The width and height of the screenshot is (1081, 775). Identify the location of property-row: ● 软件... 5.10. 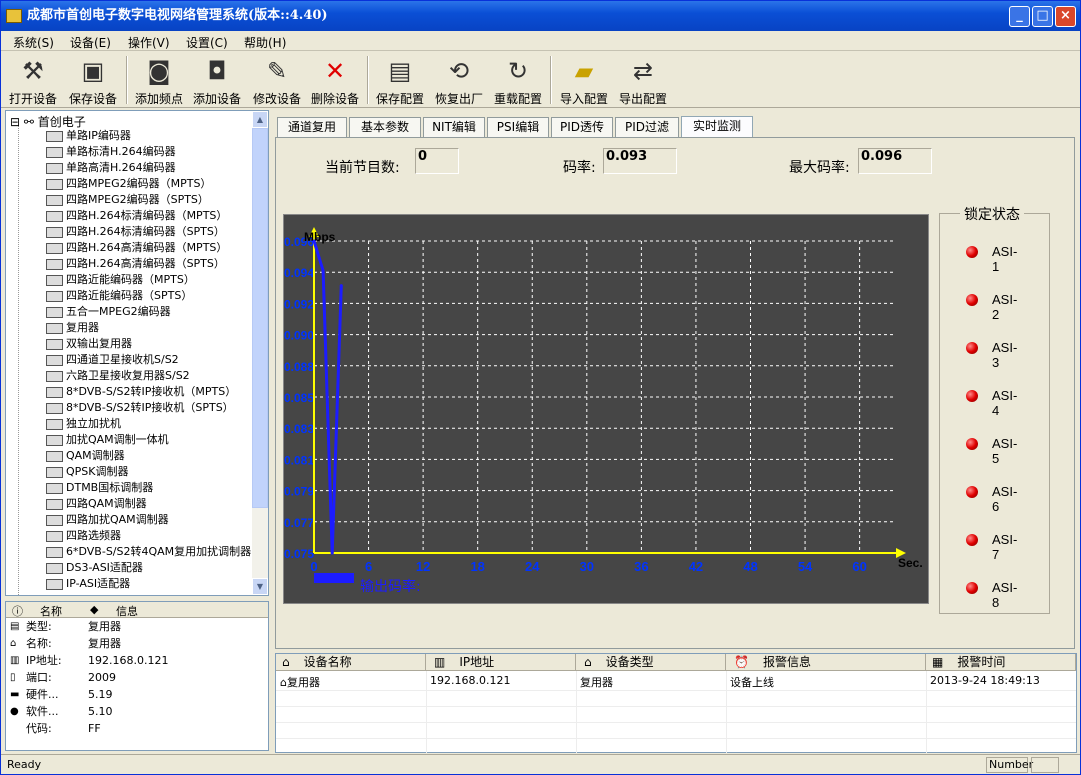
(137, 711).